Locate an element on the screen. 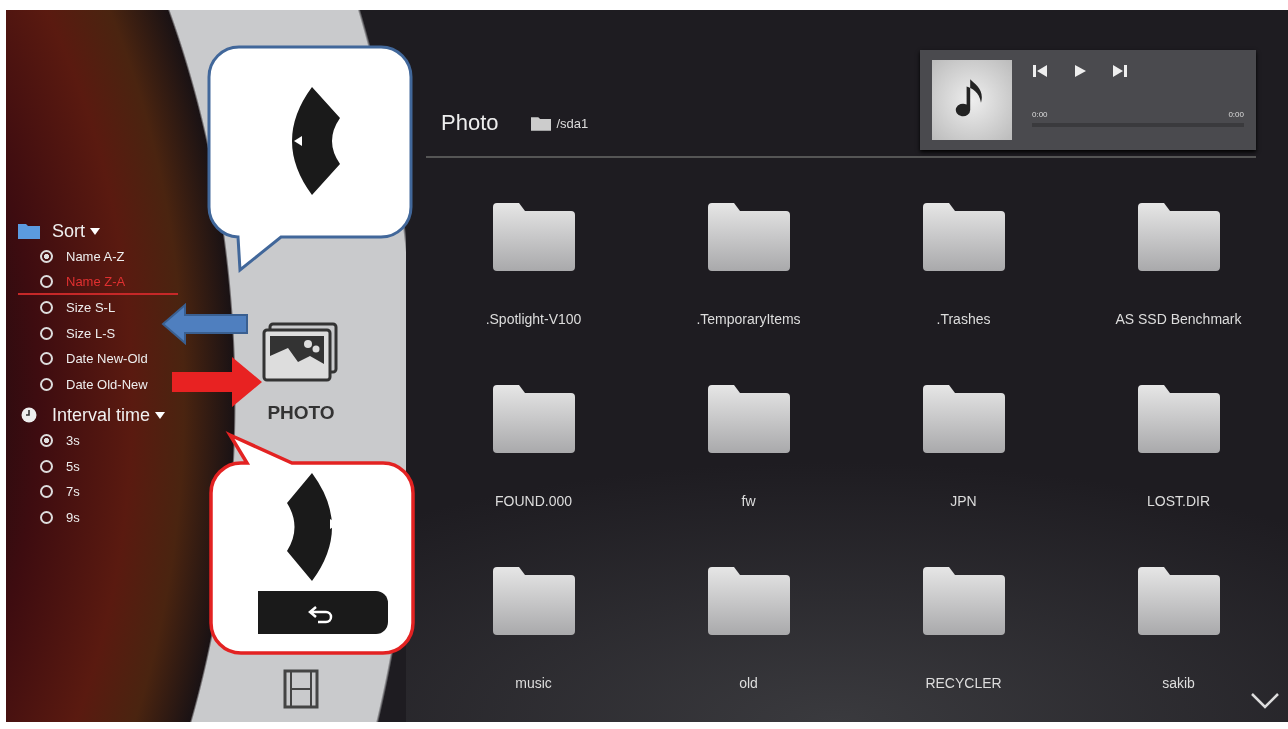 Image resolution: width=1288 pixels, height=729 pixels. option-label: Size L-S is located at coordinates (91, 333).